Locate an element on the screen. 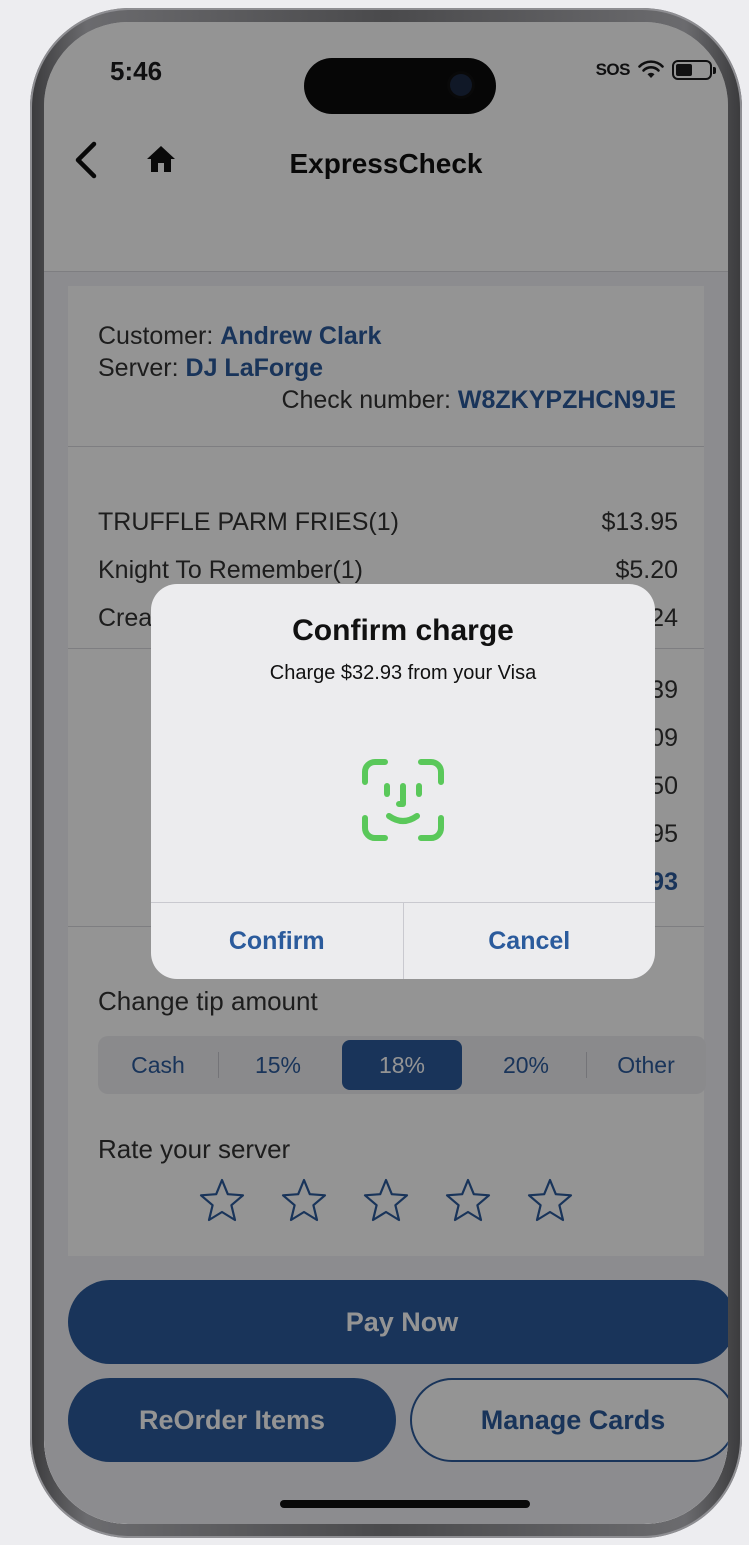 The height and width of the screenshot is (1545, 749). alert-buttons: Confirm Cancel is located at coordinates (403, 940).